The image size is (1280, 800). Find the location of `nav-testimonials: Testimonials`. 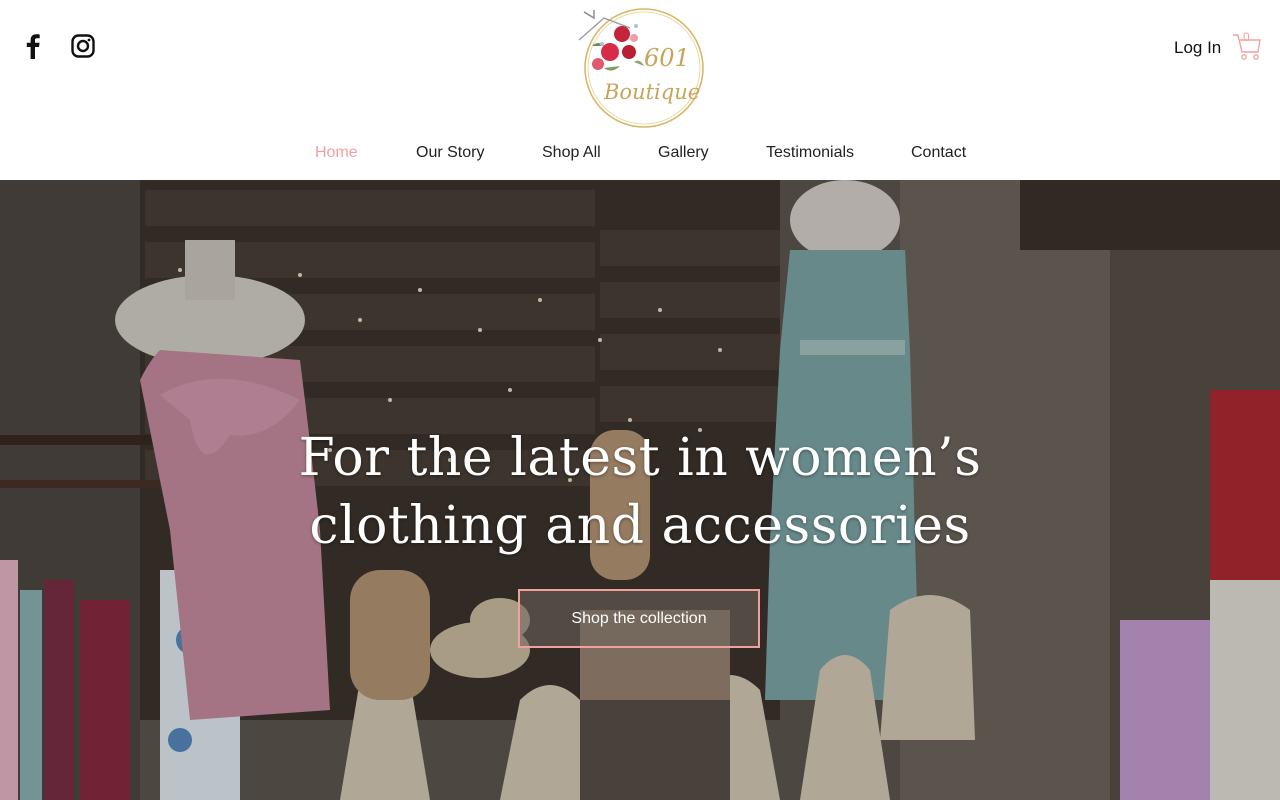

nav-testimonials: Testimonials is located at coordinates (810, 153).